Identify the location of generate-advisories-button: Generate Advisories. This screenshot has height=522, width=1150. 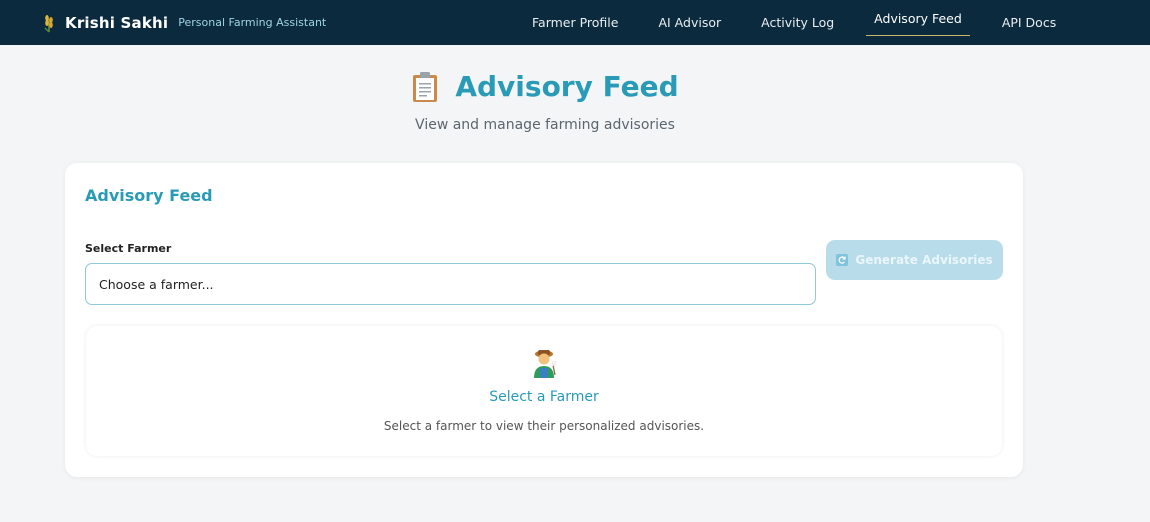
(914, 260).